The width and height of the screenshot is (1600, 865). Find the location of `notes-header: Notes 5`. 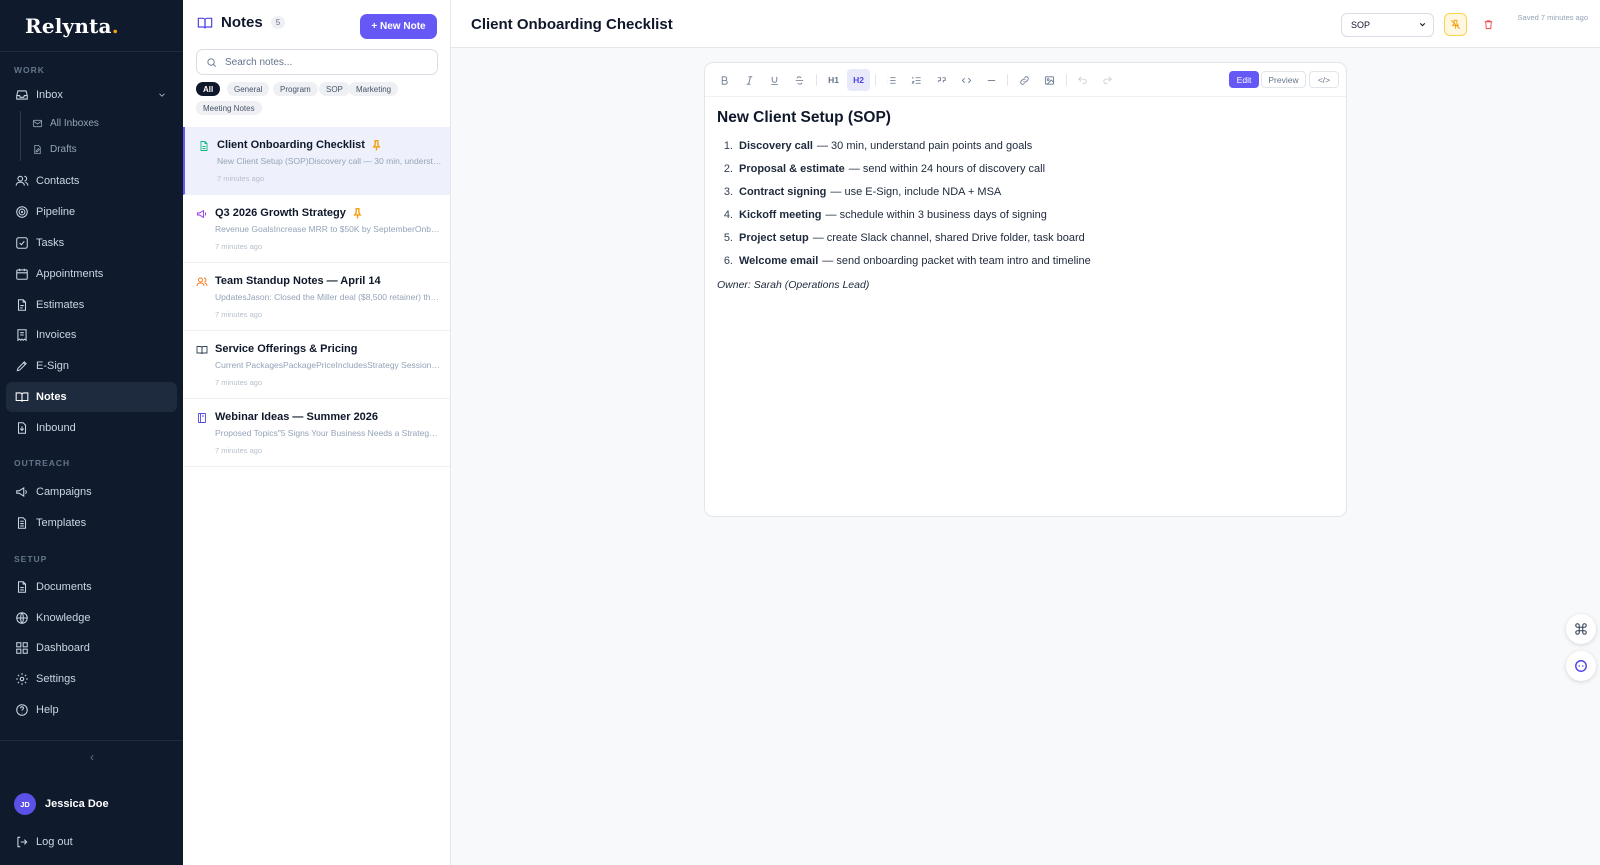

notes-header: Notes 5 is located at coordinates (241, 22).